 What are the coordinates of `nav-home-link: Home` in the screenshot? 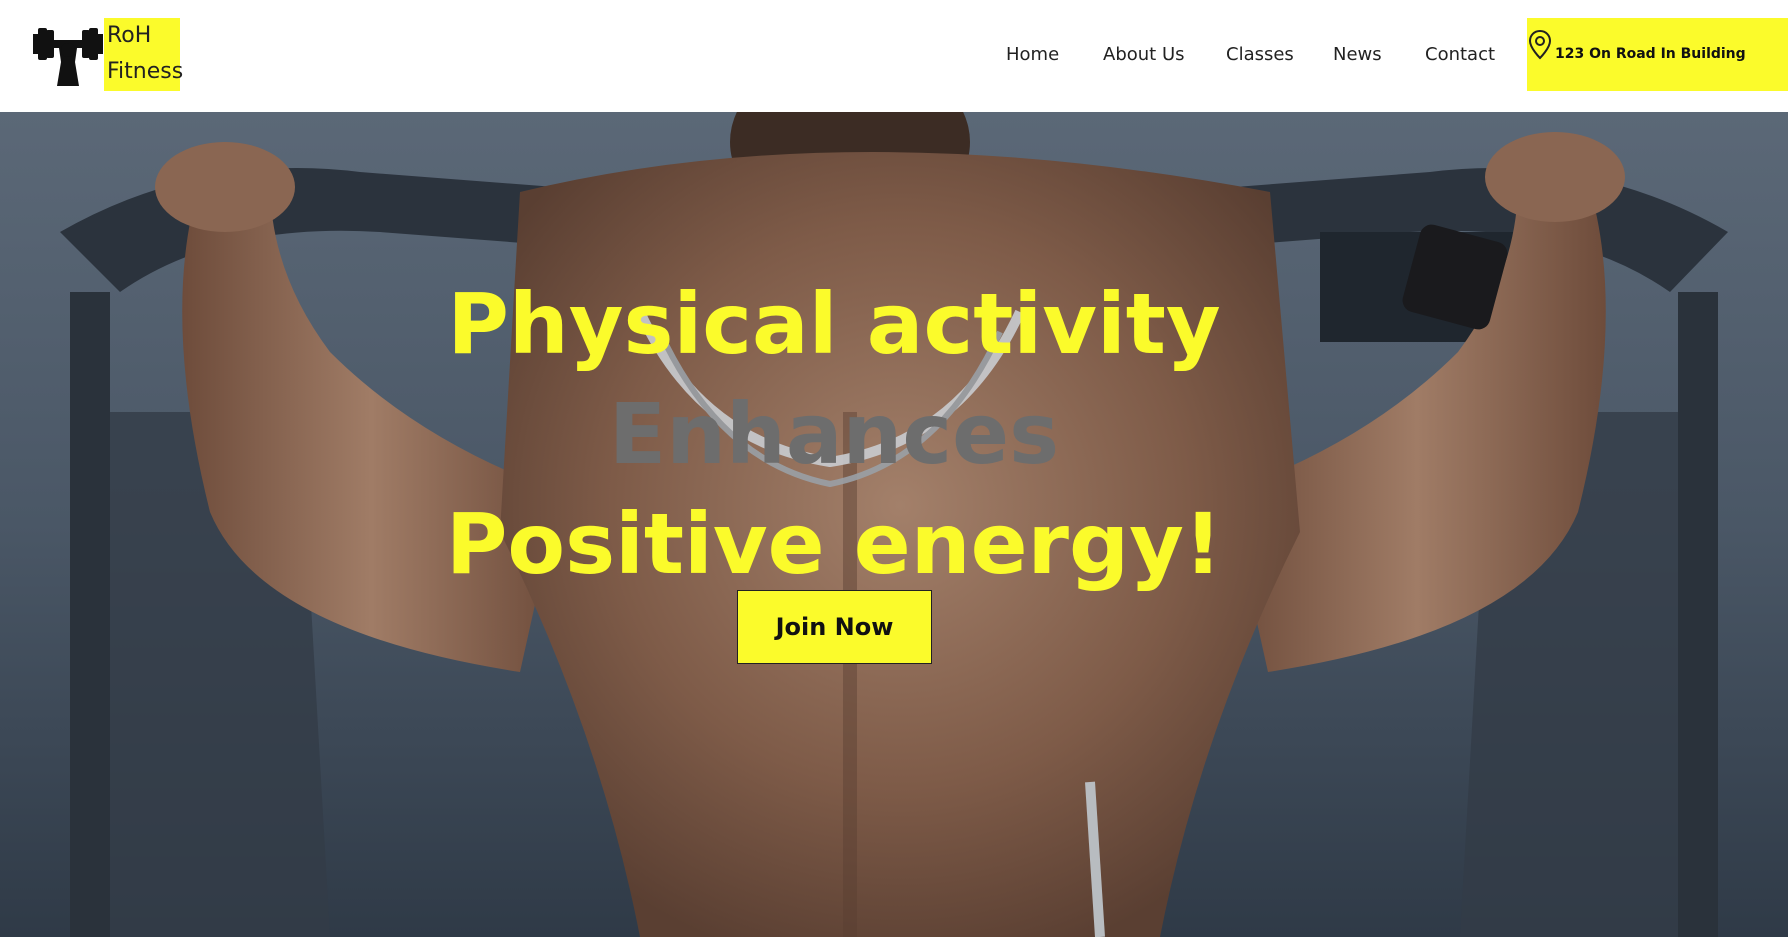 It's located at (1032, 54).